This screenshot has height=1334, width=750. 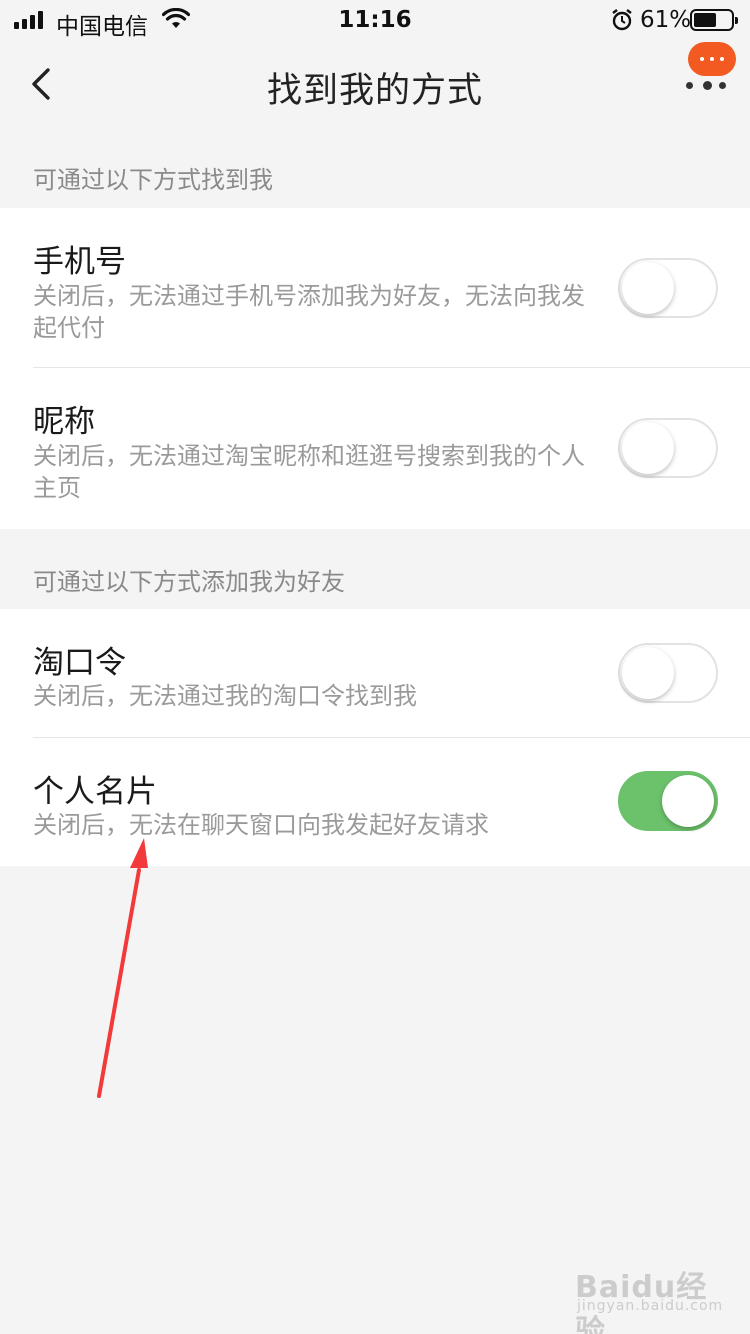 I want to click on battery-icon, so click(x=714, y=20).